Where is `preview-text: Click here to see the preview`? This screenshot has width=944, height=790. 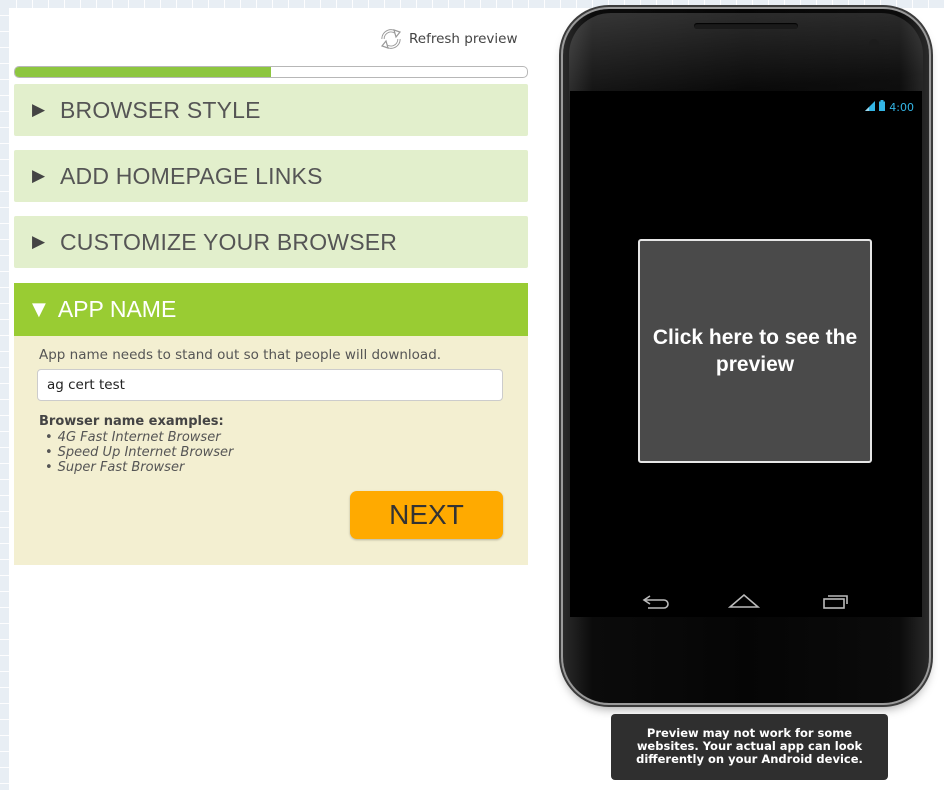 preview-text: Click here to see the preview is located at coordinates (755, 351).